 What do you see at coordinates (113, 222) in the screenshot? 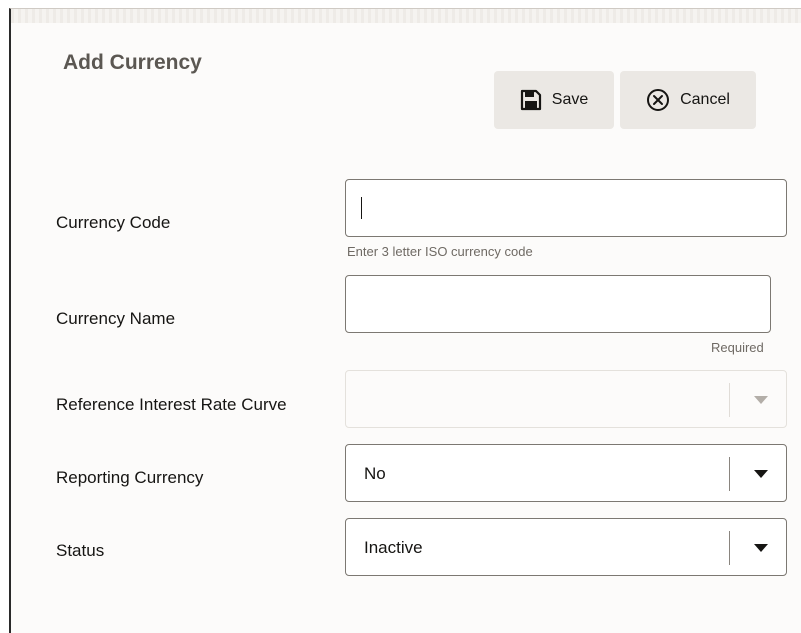
I see `currency-code-label: Currency Code` at bounding box center [113, 222].